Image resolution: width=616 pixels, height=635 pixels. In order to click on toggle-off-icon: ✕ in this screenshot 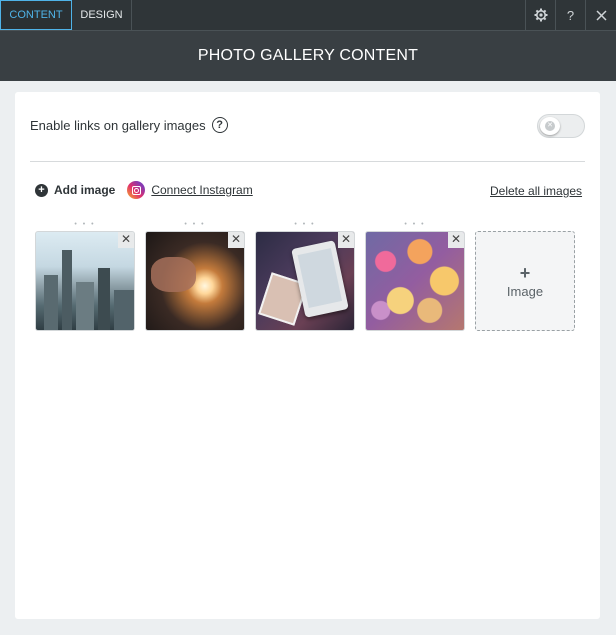, I will do `click(550, 126)`.